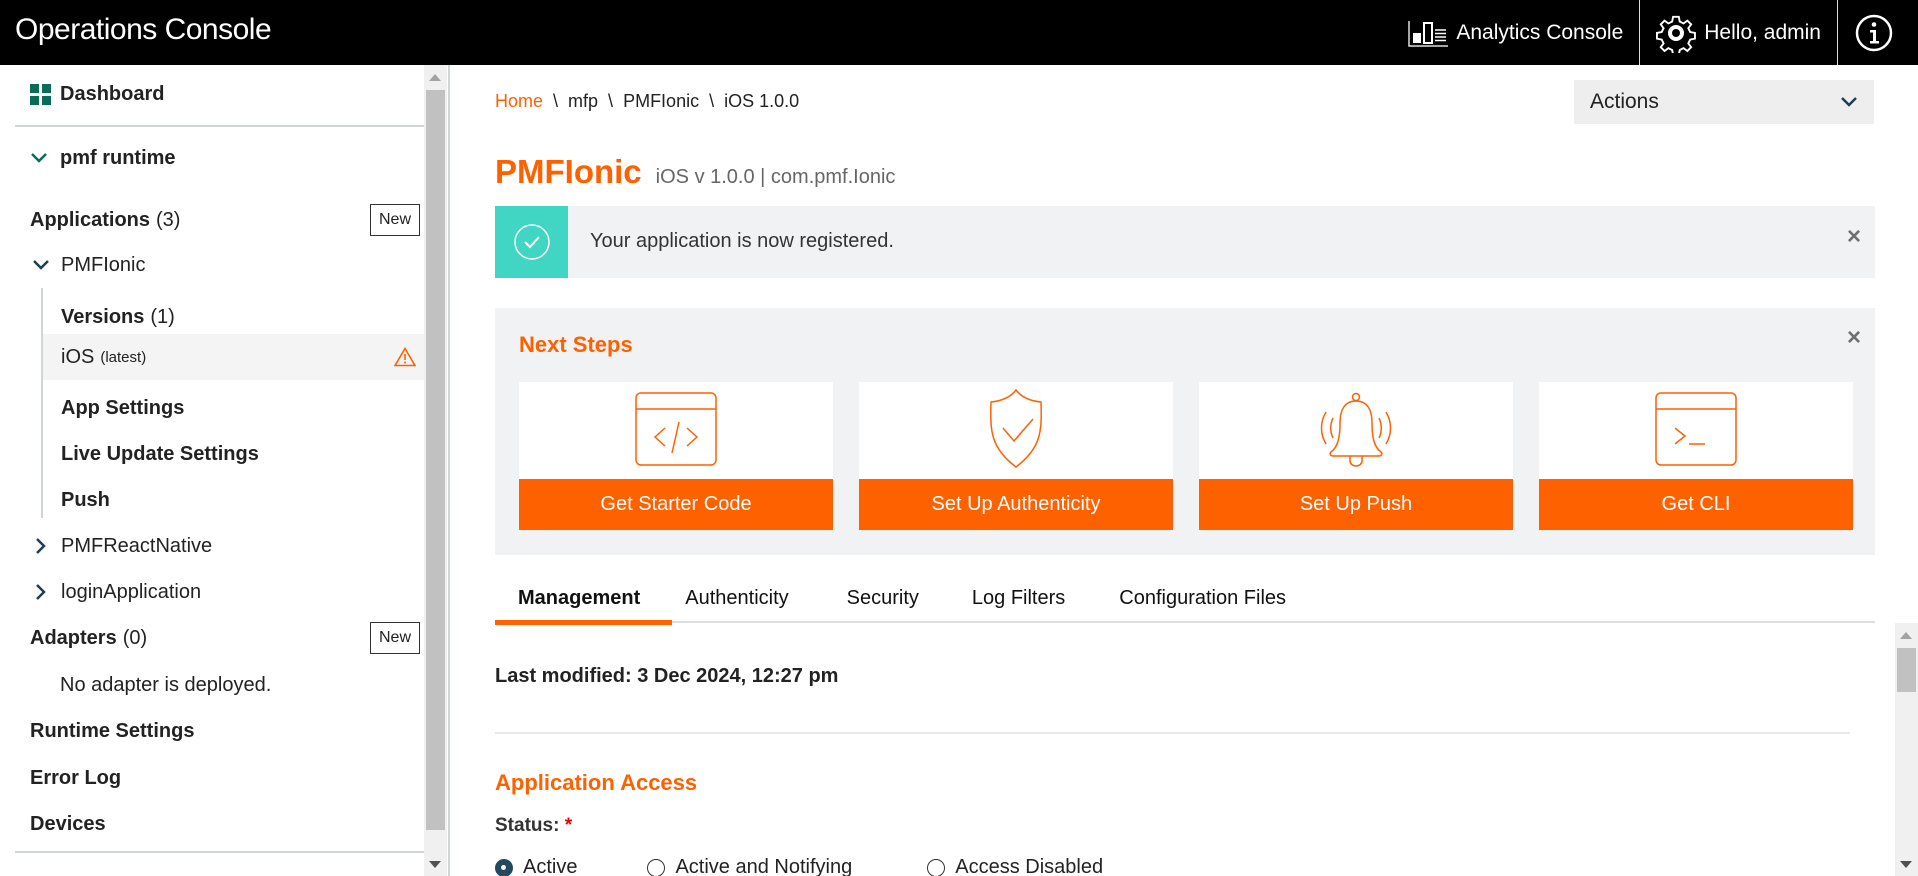  What do you see at coordinates (212, 824) in the screenshot?
I see `sidebar-item-devices: Devices` at bounding box center [212, 824].